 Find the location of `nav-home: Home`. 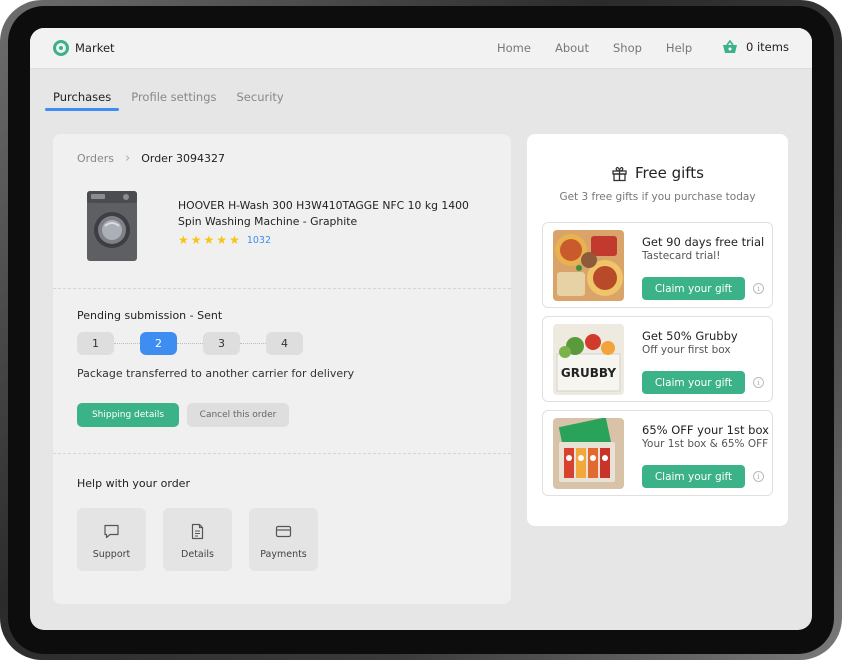

nav-home: Home is located at coordinates (514, 48).